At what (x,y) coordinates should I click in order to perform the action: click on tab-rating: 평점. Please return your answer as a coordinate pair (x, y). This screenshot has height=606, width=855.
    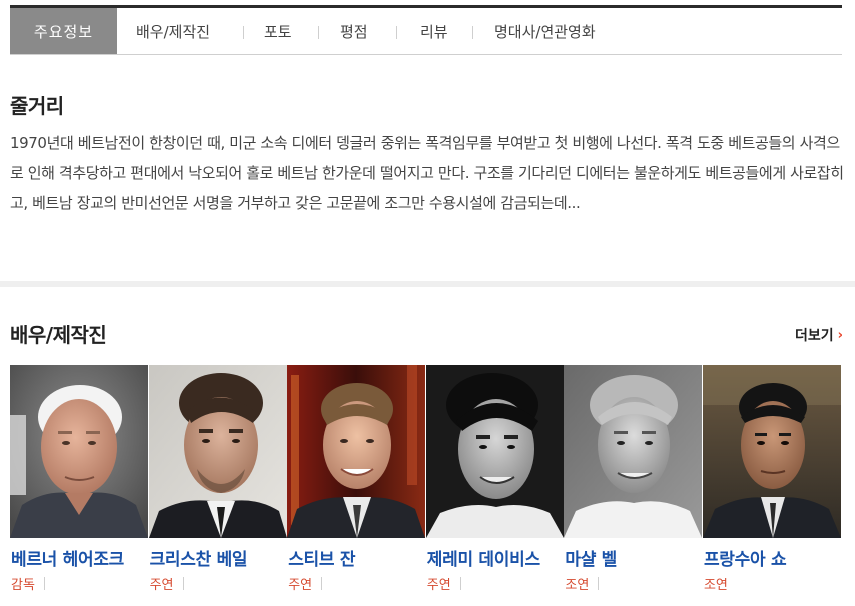
    Looking at the image, I should click on (358, 31).